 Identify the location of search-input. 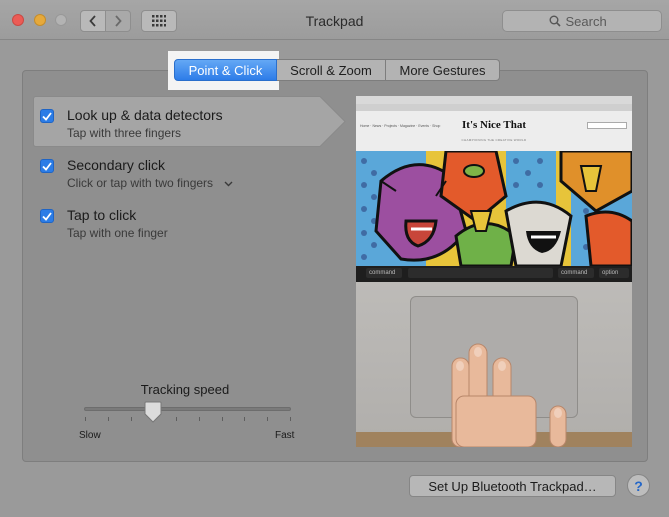
(590, 21).